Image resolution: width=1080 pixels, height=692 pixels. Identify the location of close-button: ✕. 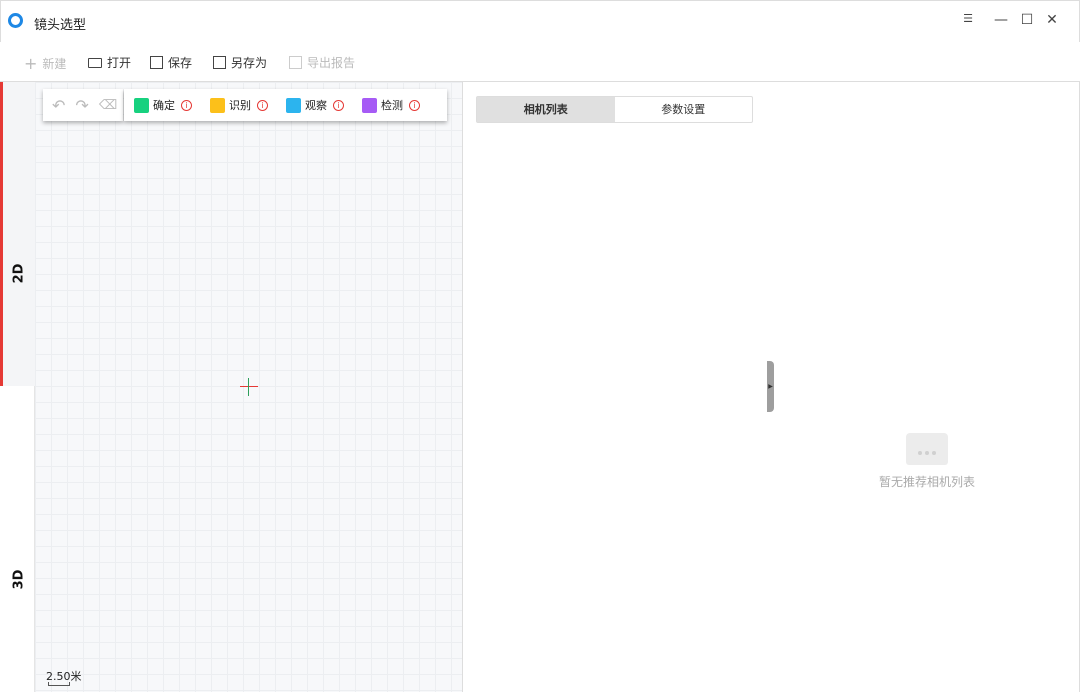
(1052, 20).